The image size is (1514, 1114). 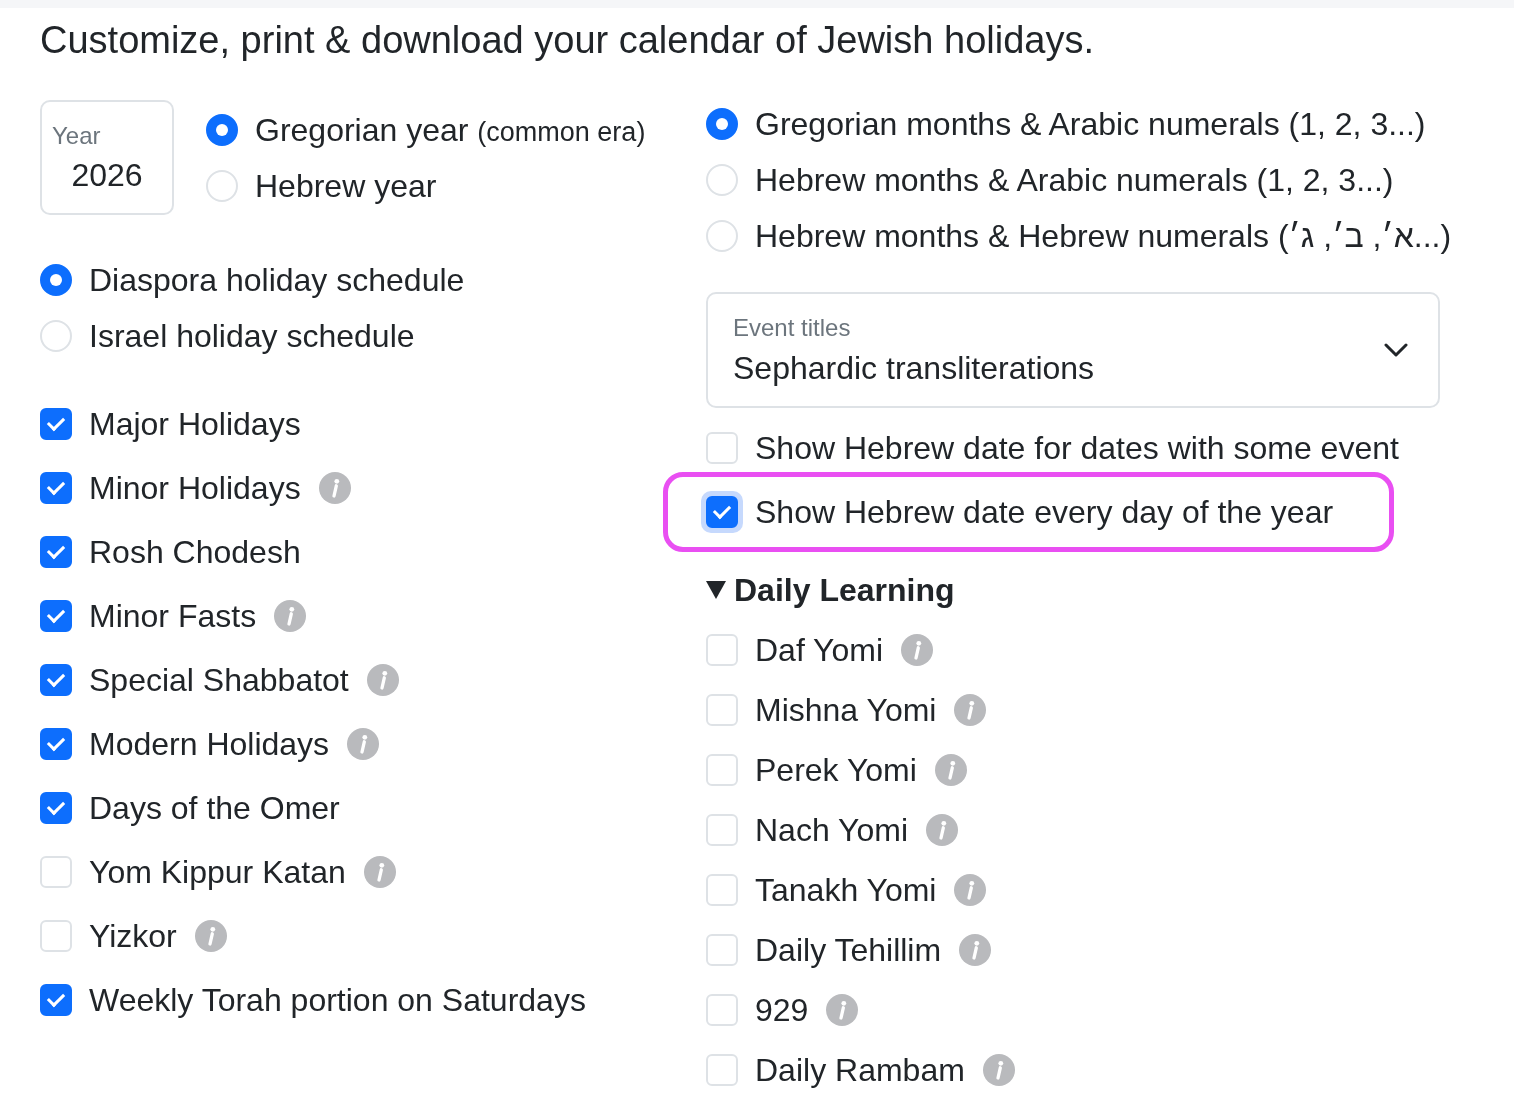 I want to click on checkbox-label: Special Shabbatot, so click(x=219, y=680).